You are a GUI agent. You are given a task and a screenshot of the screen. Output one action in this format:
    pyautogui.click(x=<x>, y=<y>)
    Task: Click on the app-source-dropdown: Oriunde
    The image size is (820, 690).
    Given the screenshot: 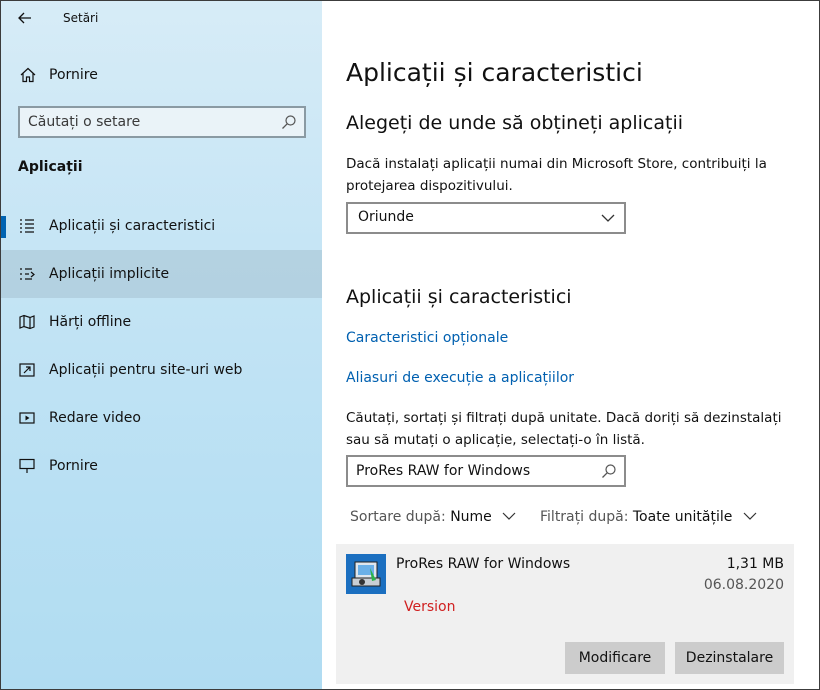 What is the action you would take?
    pyautogui.click(x=486, y=218)
    